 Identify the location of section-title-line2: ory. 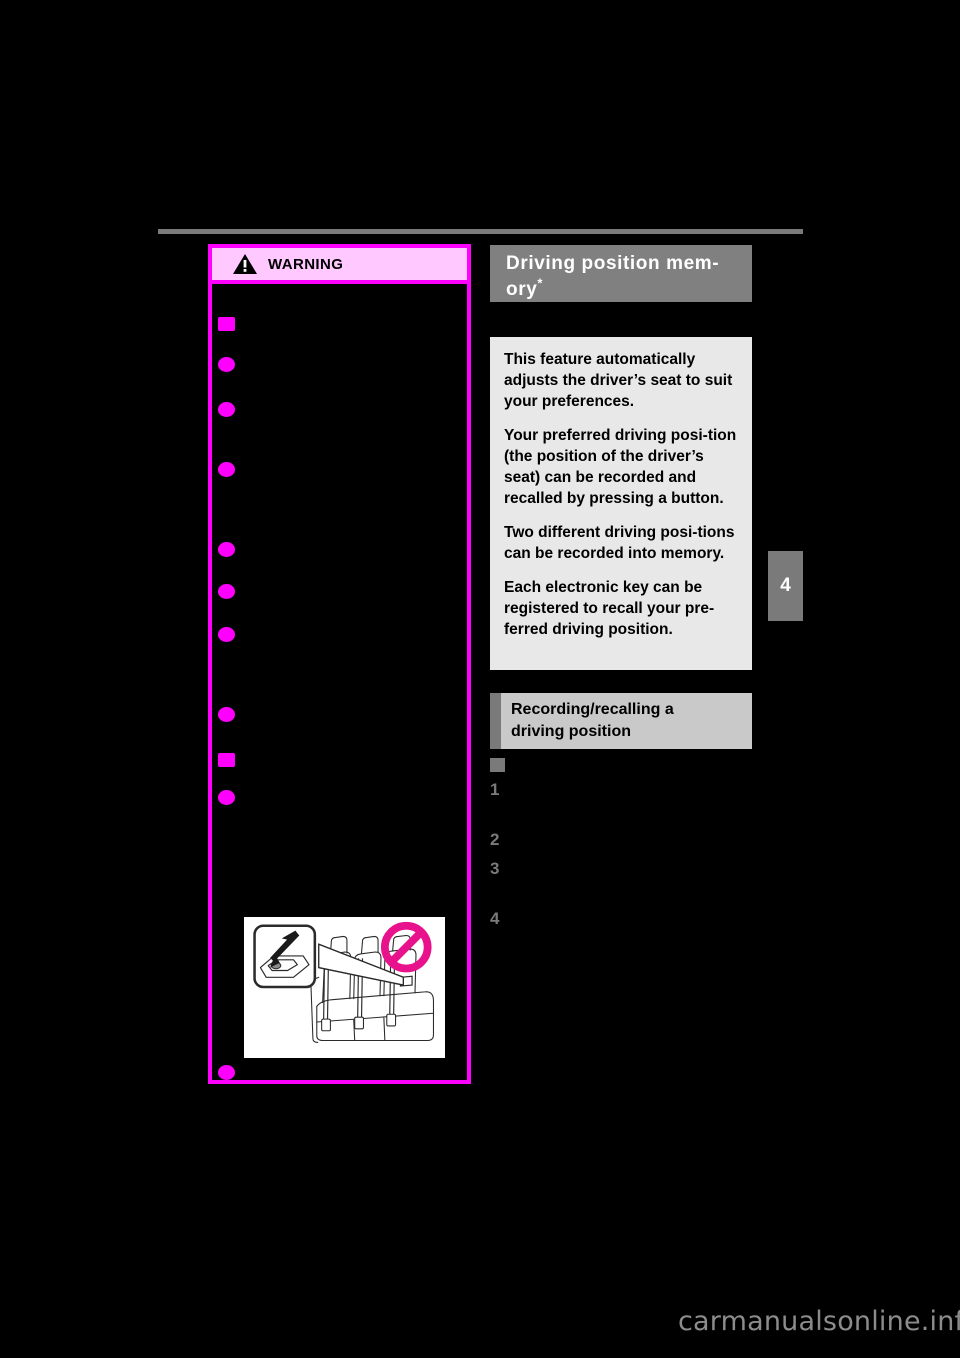
(522, 289).